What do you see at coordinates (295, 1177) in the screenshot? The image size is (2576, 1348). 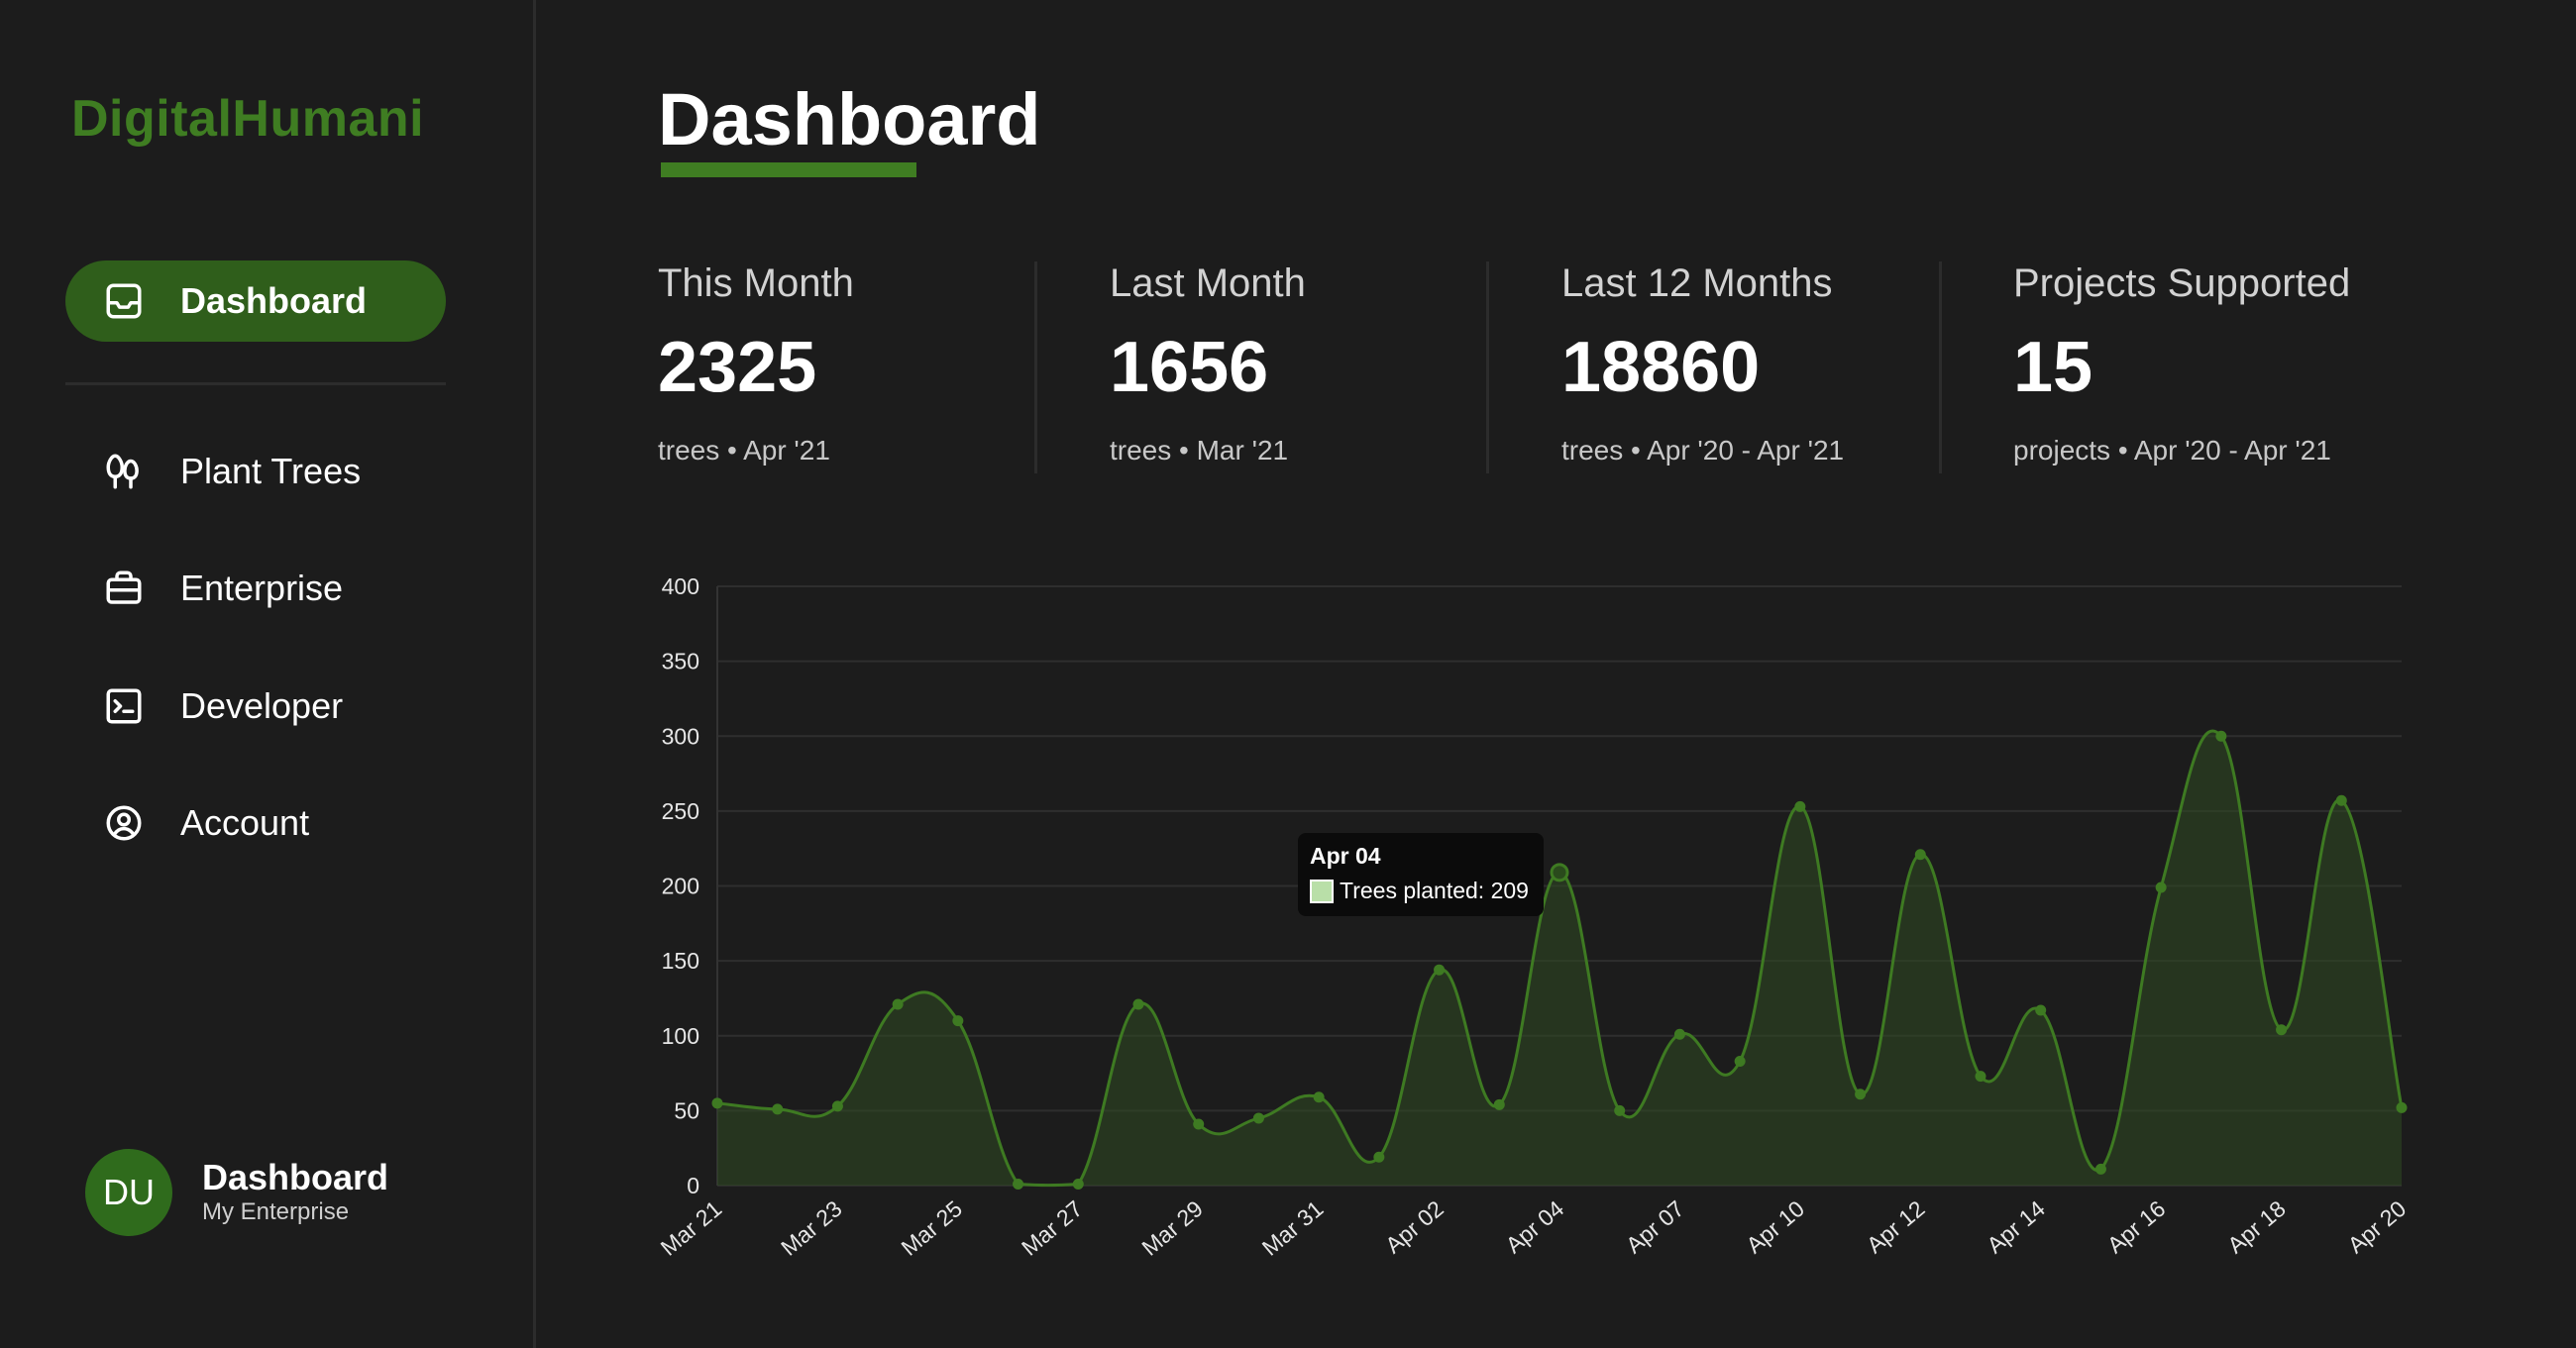 I see `user-name: Dashboard` at bounding box center [295, 1177].